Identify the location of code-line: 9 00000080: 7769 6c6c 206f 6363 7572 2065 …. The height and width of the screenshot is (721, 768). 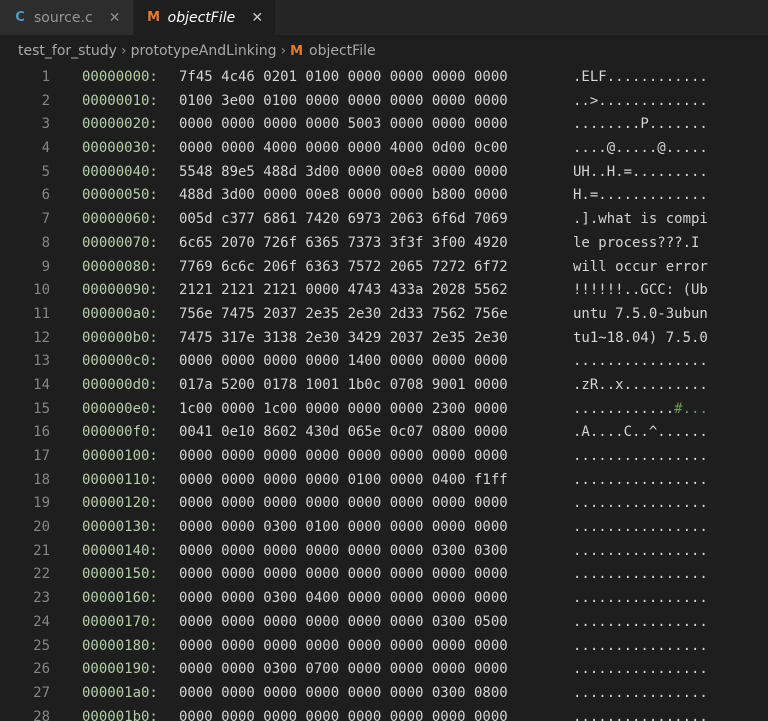
(384, 268).